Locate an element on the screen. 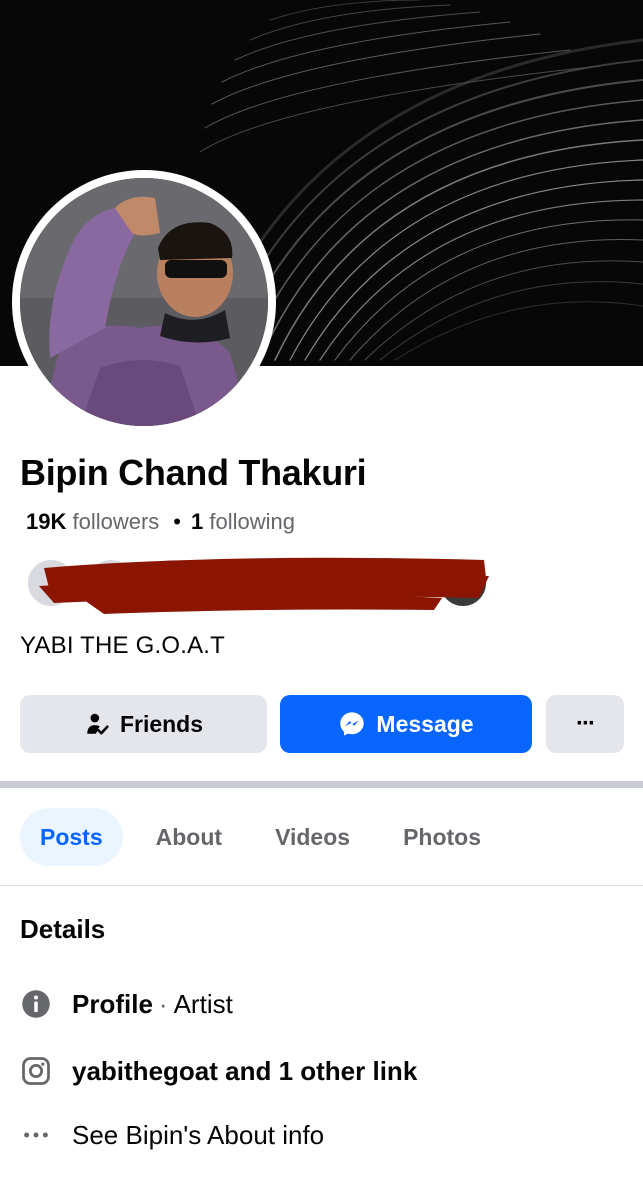 The height and width of the screenshot is (1200, 643). friends-button: Friends is located at coordinates (143, 724).